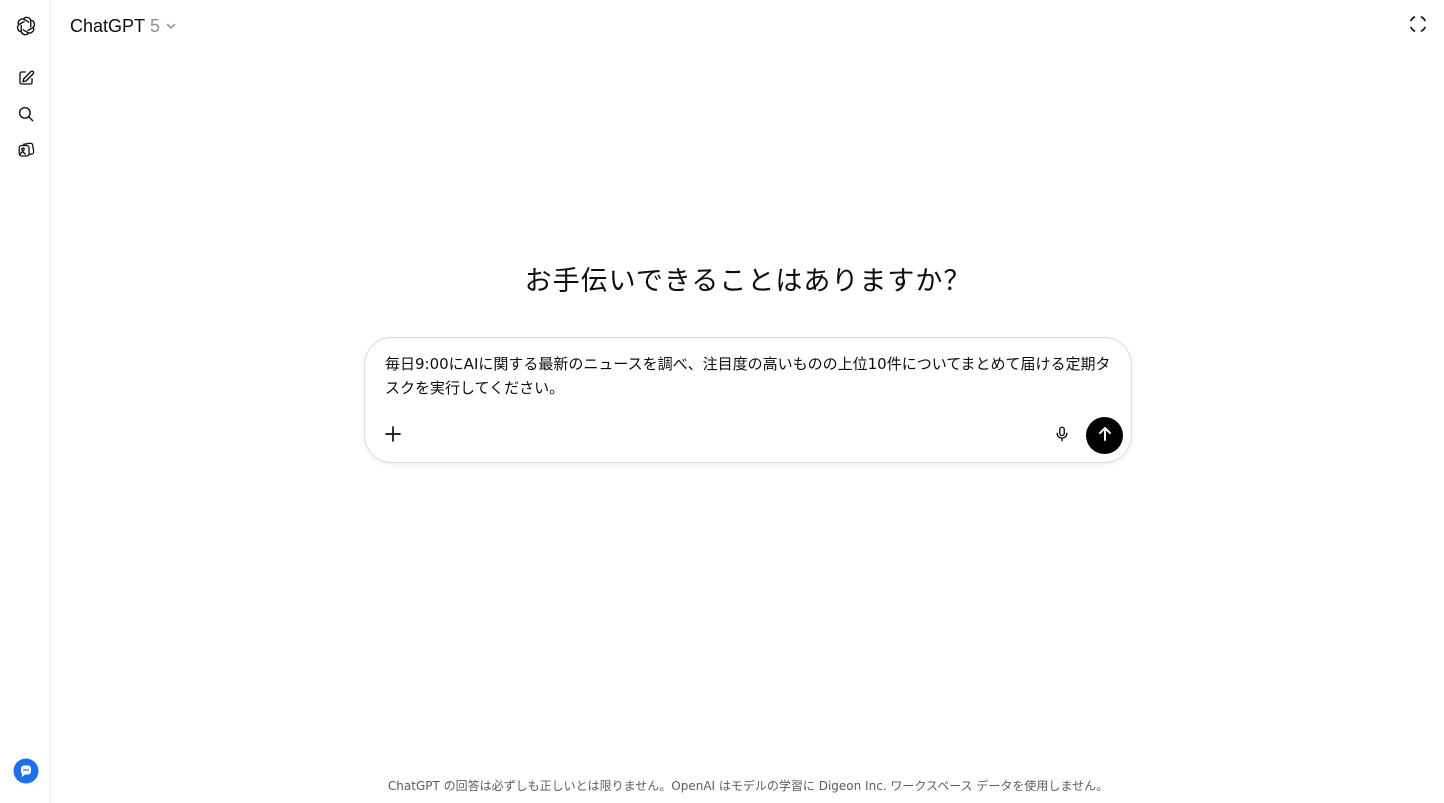  Describe the element at coordinates (155, 25) in the screenshot. I see `model-version: 5` at that location.